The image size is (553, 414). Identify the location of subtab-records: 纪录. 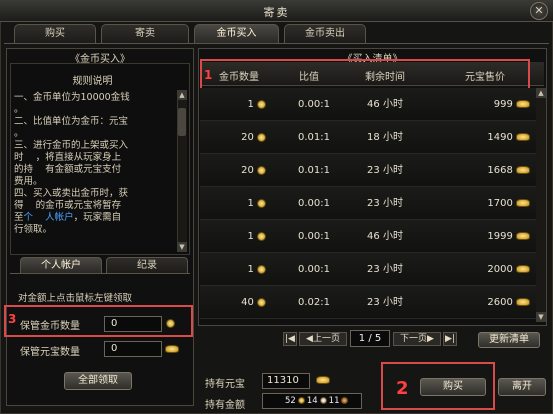
(147, 265).